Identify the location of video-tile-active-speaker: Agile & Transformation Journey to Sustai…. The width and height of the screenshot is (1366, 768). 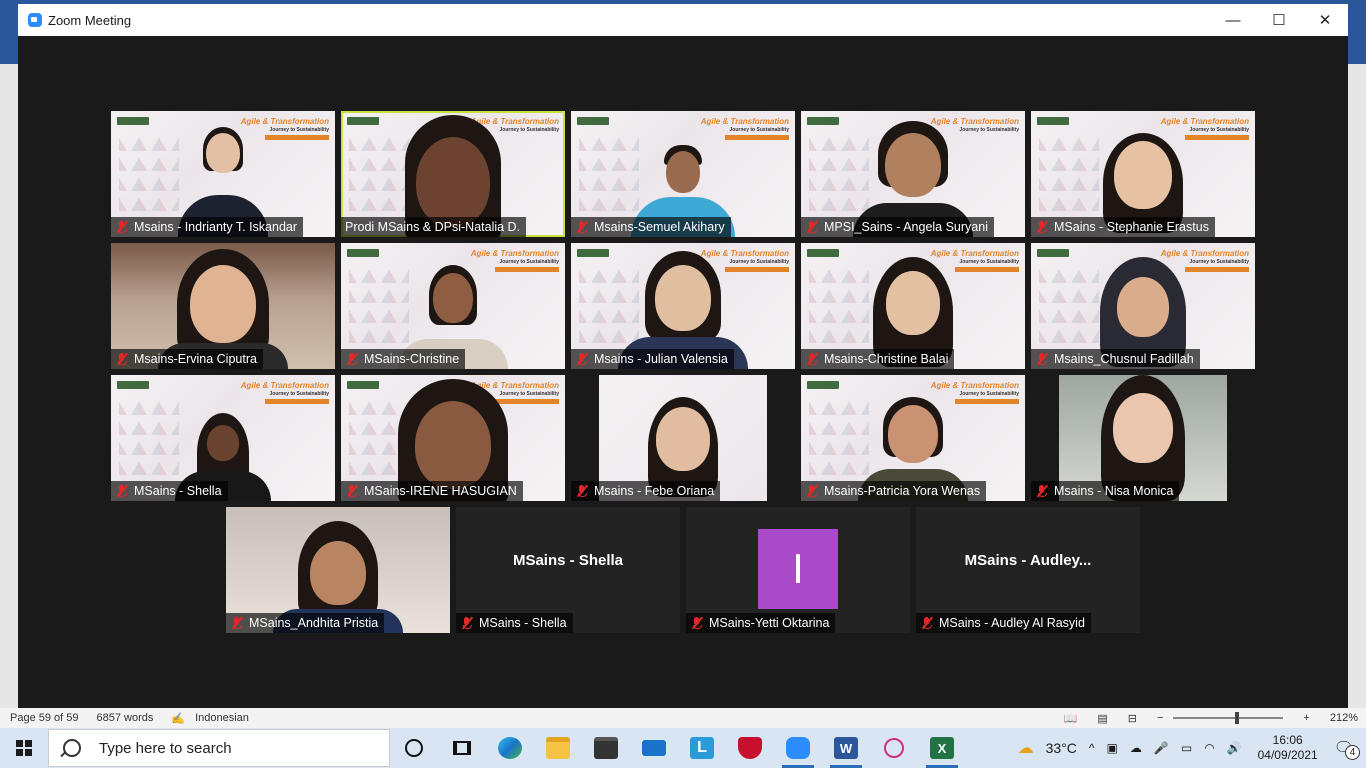
(453, 174).